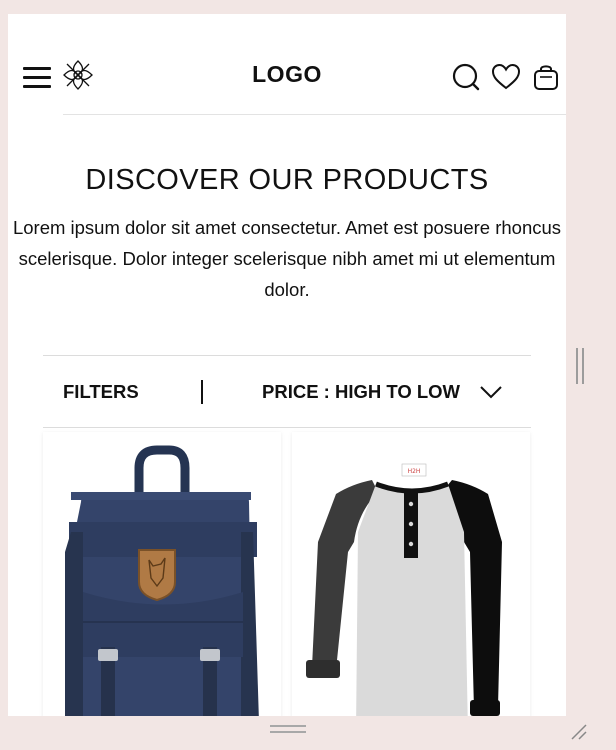 Image resolution: width=616 pixels, height=750 pixels. I want to click on product-card, so click(162, 574).